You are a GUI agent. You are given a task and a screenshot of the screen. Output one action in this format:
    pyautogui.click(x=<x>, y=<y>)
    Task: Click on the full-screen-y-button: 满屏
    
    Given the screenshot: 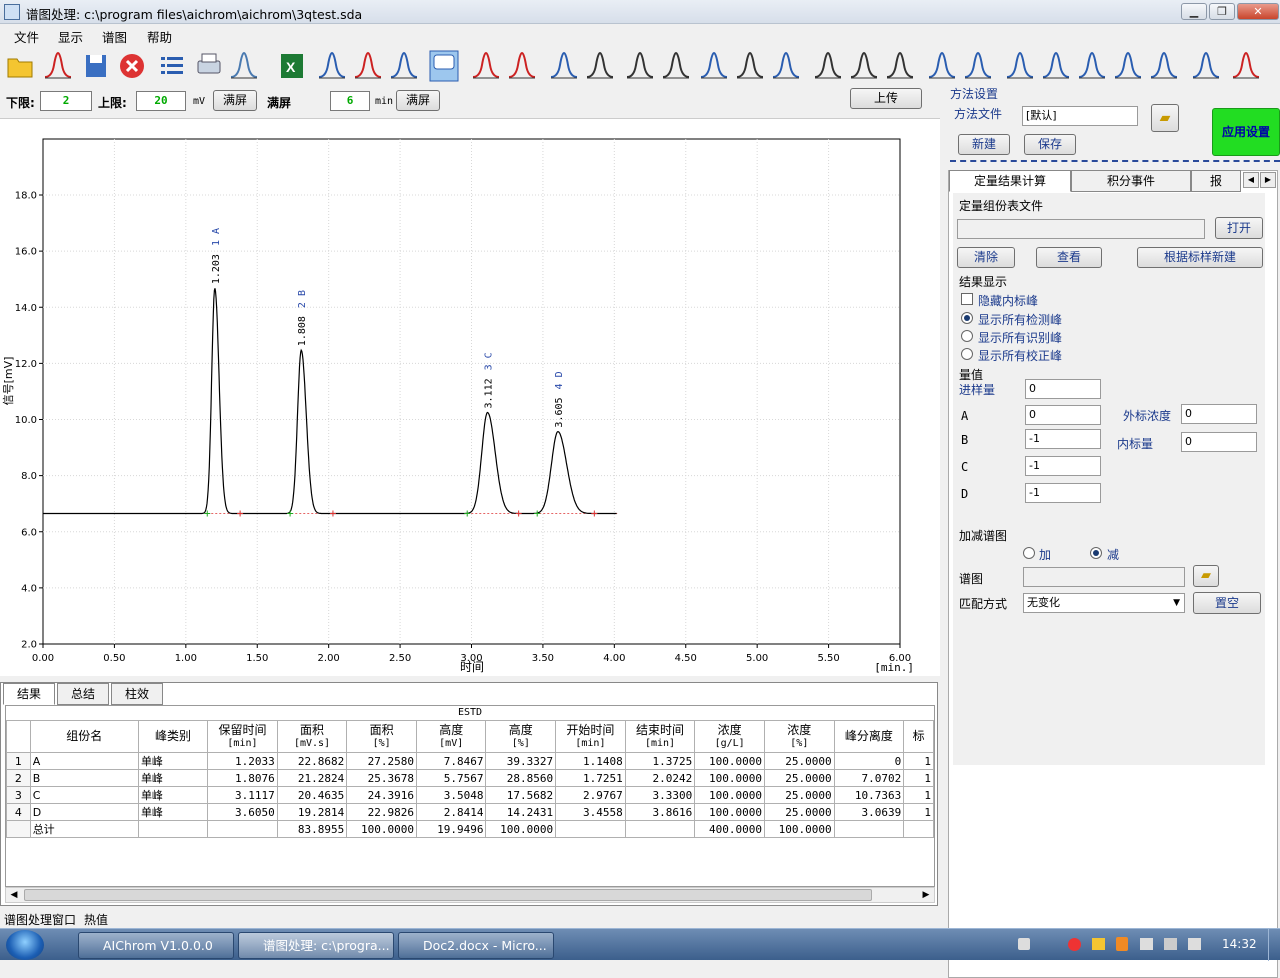 What is the action you would take?
    pyautogui.click(x=235, y=100)
    